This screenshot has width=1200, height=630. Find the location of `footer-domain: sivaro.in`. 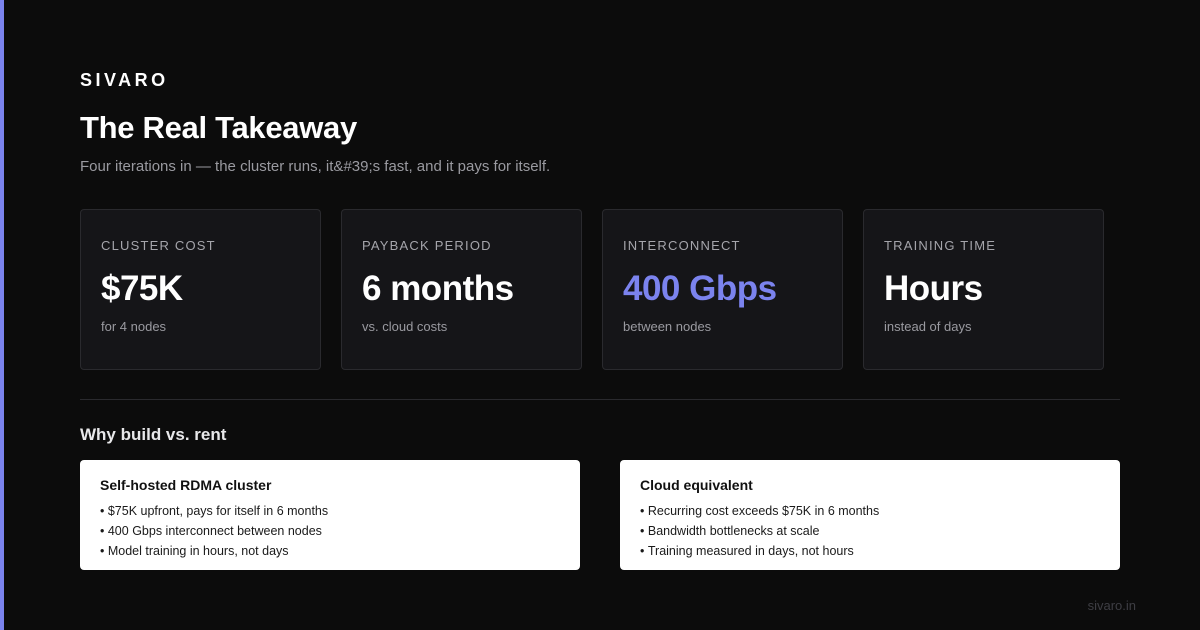

footer-domain: sivaro.in is located at coordinates (1111, 605).